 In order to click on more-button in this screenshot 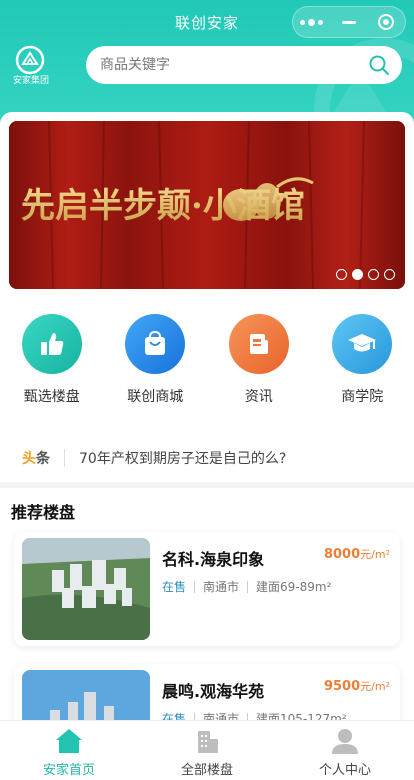, I will do `click(311, 22)`.